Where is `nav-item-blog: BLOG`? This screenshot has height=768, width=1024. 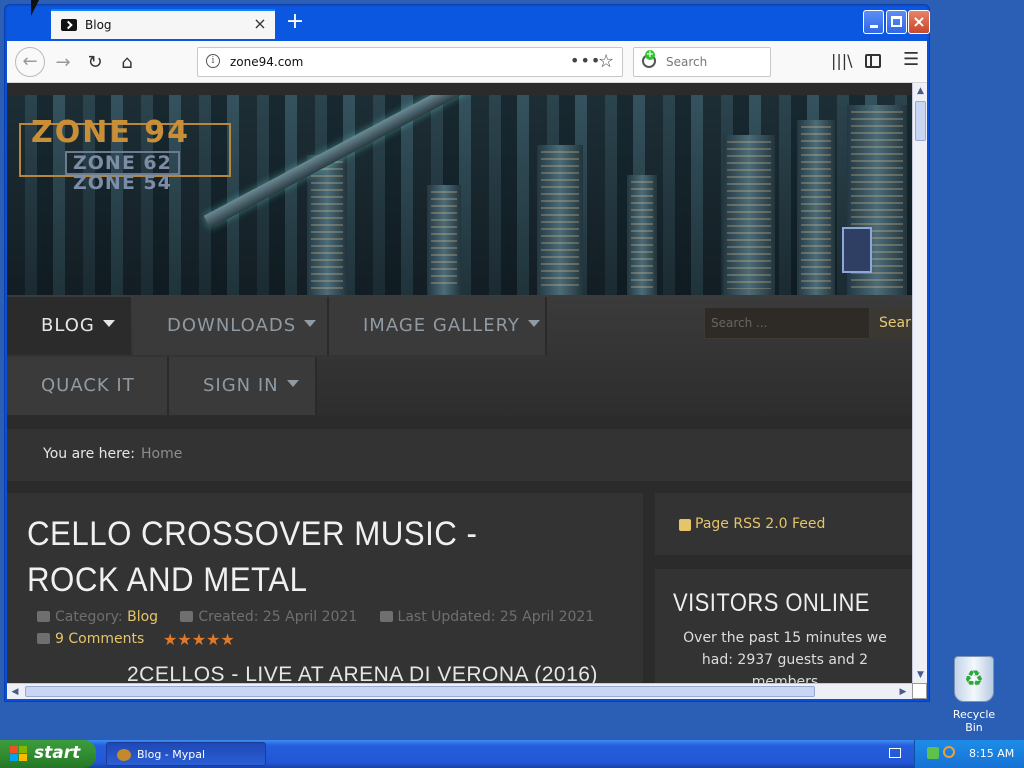 nav-item-blog: BLOG is located at coordinates (69, 326).